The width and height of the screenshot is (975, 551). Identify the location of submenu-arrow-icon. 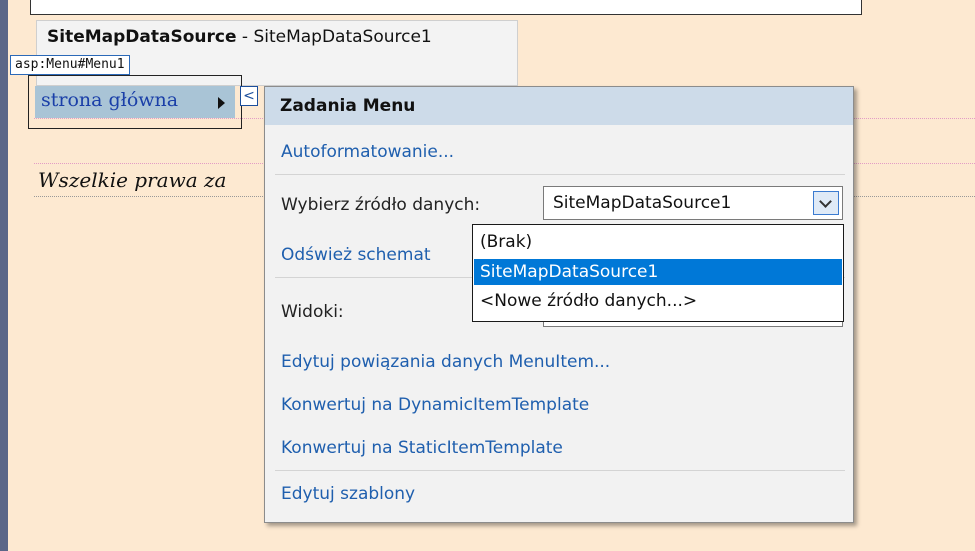
(221, 103).